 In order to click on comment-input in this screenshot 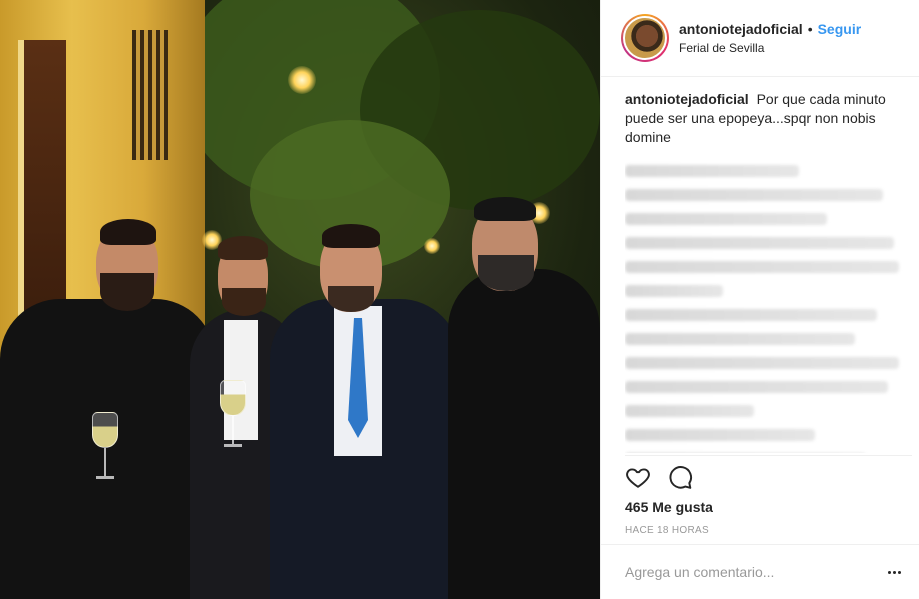, I will do `click(754, 572)`.